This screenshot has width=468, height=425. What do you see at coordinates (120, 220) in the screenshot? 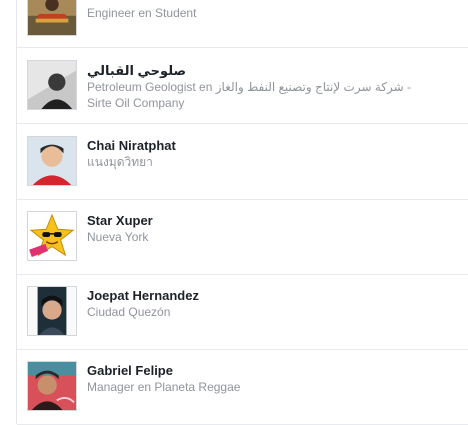
I see `friend-name: Star Xuper` at bounding box center [120, 220].